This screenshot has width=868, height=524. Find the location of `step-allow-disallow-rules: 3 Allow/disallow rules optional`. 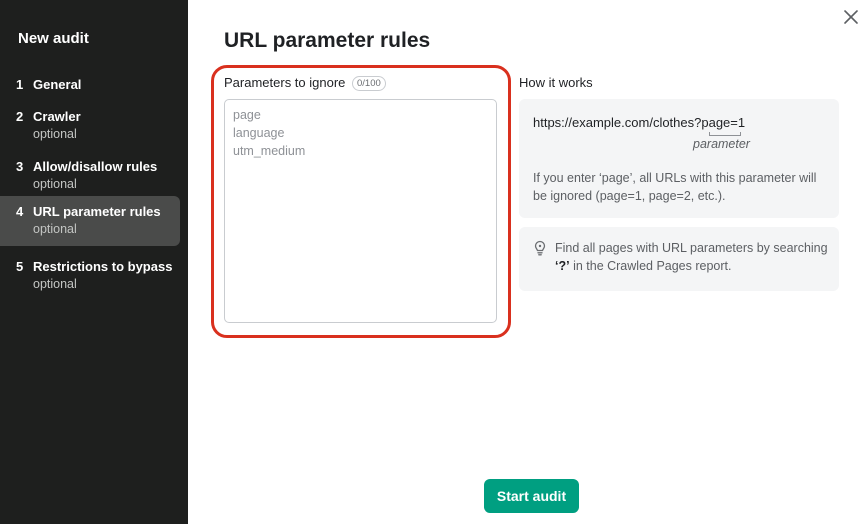

step-allow-disallow-rules: 3 Allow/disallow rules optional is located at coordinates (90, 176).